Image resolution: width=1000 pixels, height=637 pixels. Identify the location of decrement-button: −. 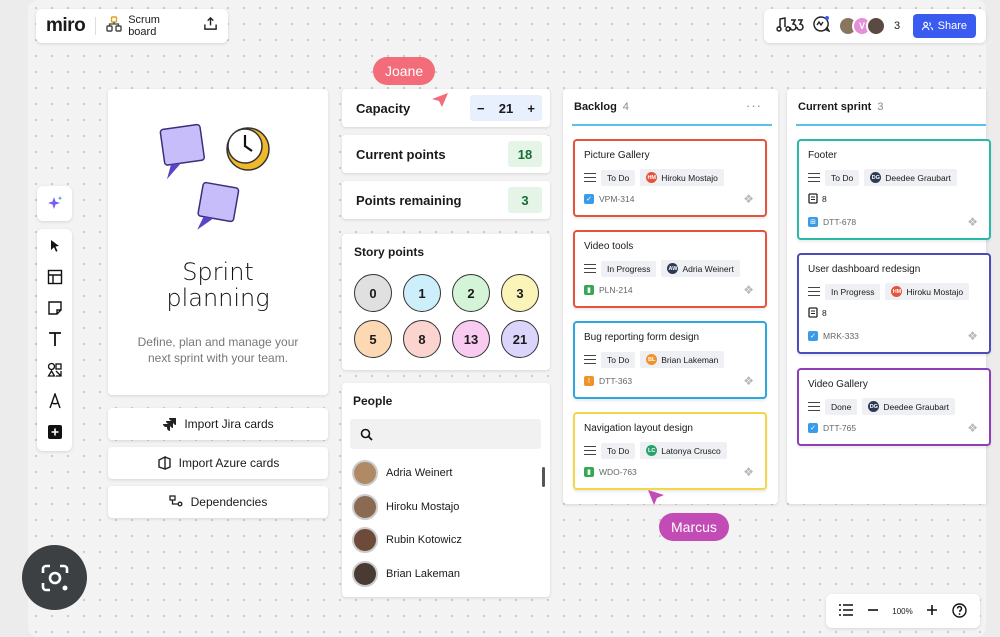
(481, 108).